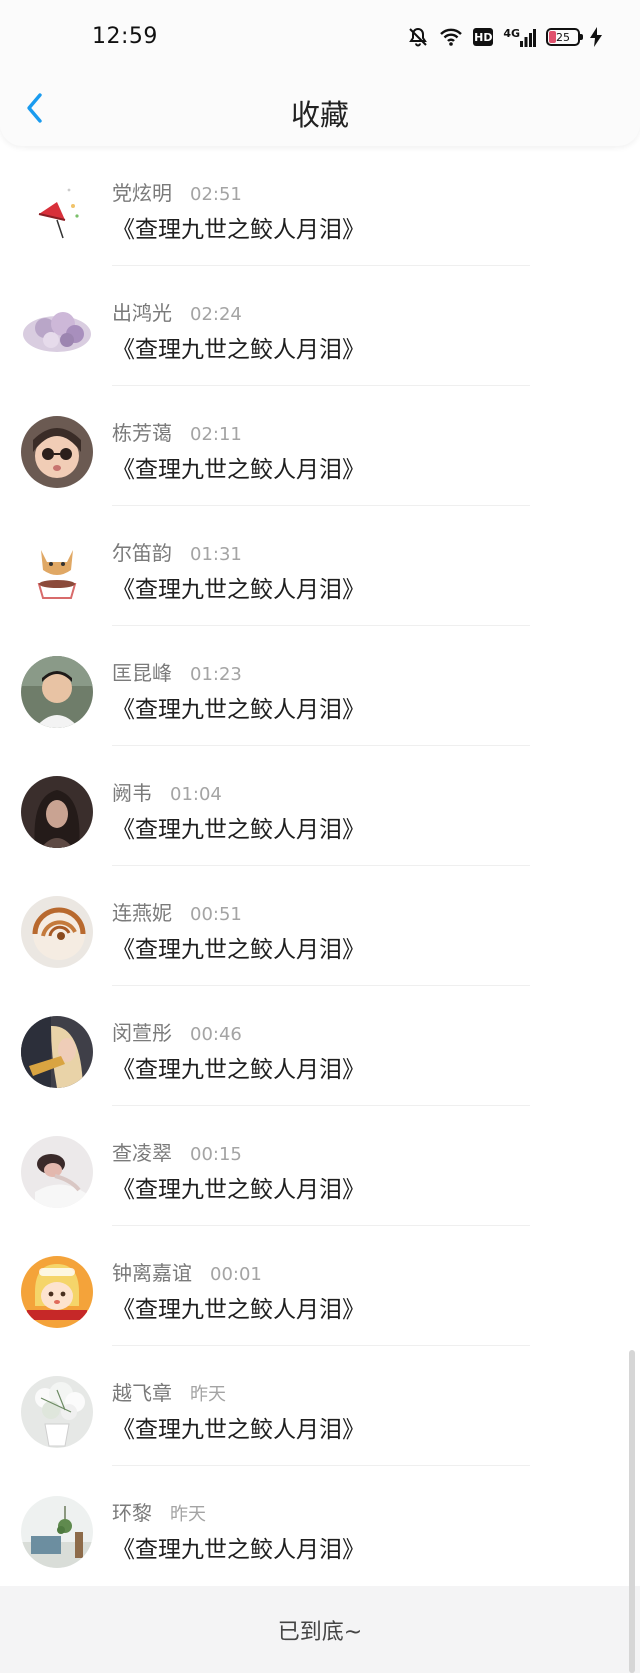  I want to click on list-item: 闵萱彤 00:46 《查理九世之鲛人月泪》, so click(320, 1046).